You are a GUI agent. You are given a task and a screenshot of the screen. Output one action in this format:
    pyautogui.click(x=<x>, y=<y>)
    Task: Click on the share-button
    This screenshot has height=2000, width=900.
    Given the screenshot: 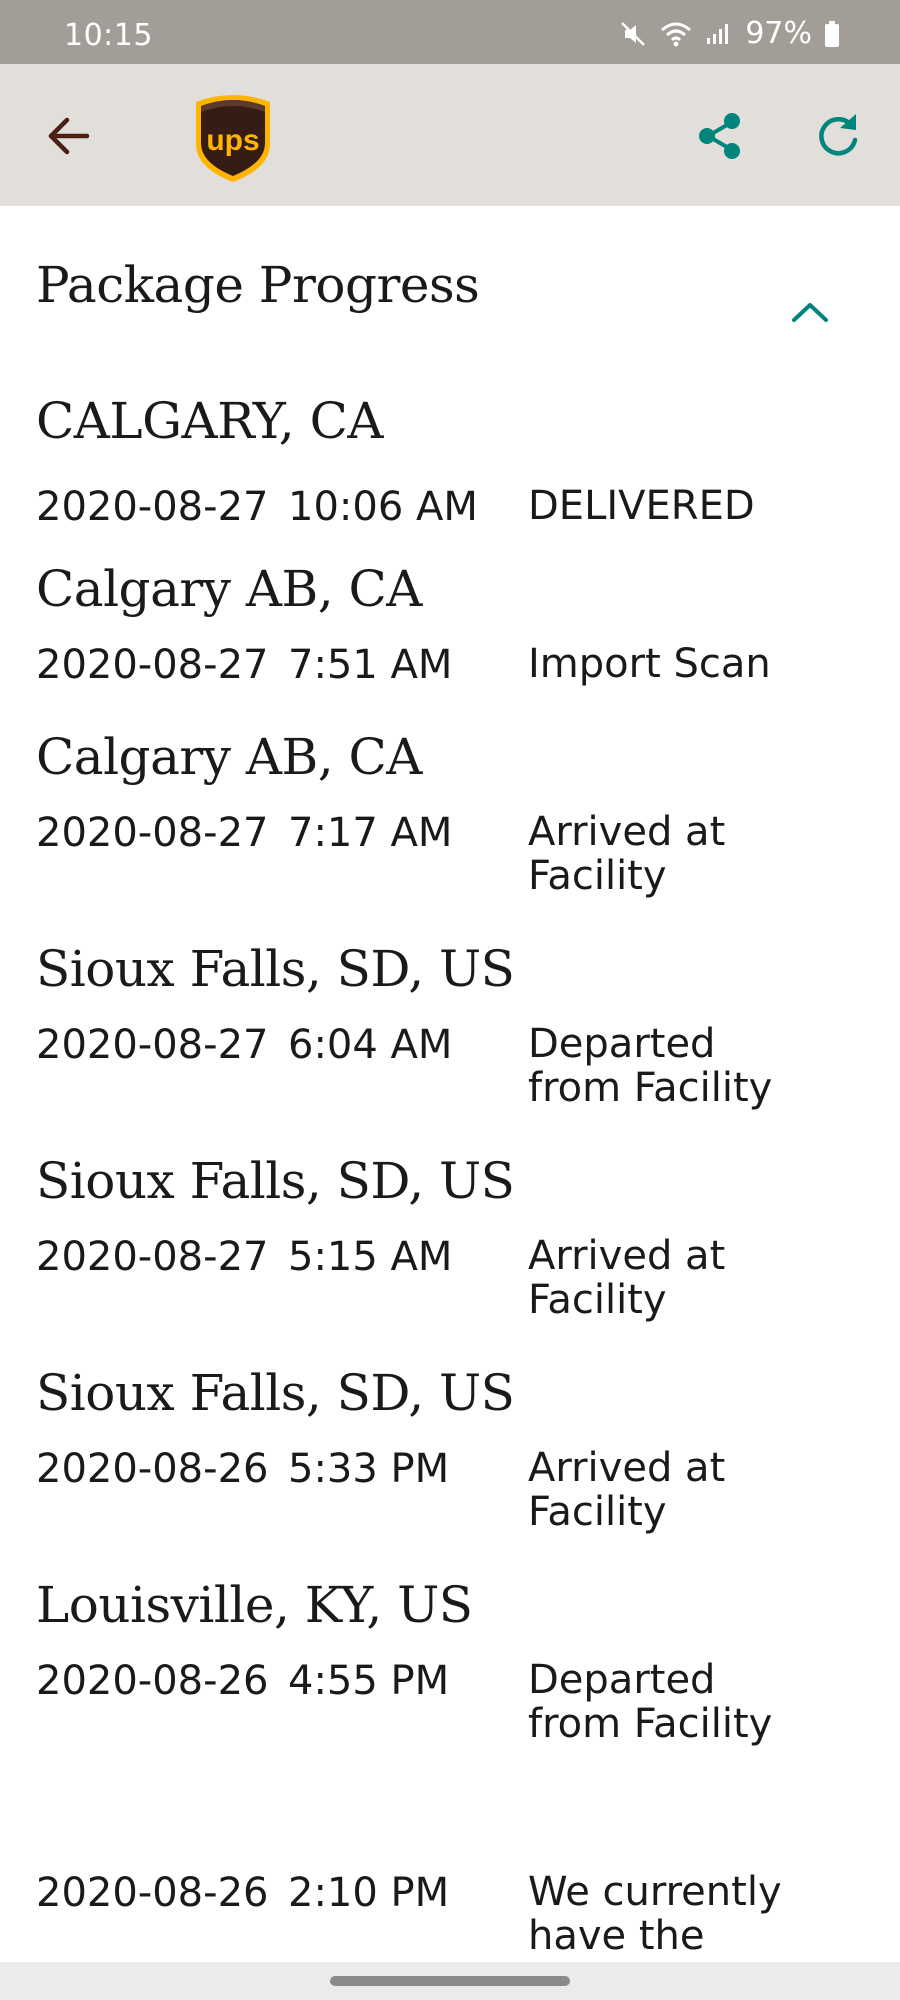 What is the action you would take?
    pyautogui.click(x=720, y=138)
    